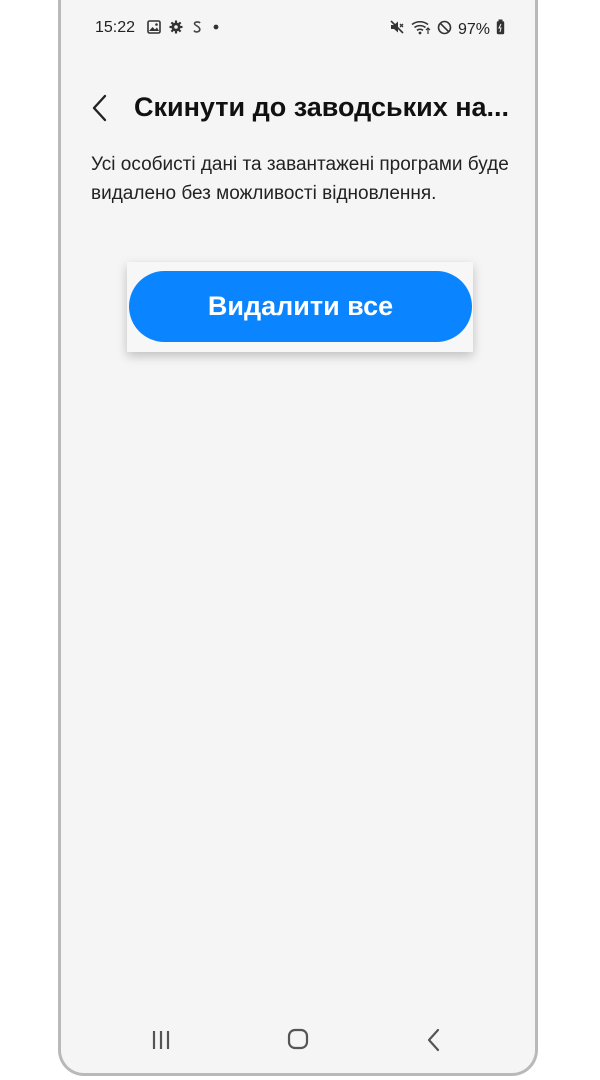 The width and height of the screenshot is (600, 1080). What do you see at coordinates (500, 29) in the screenshot?
I see `battery-icon` at bounding box center [500, 29].